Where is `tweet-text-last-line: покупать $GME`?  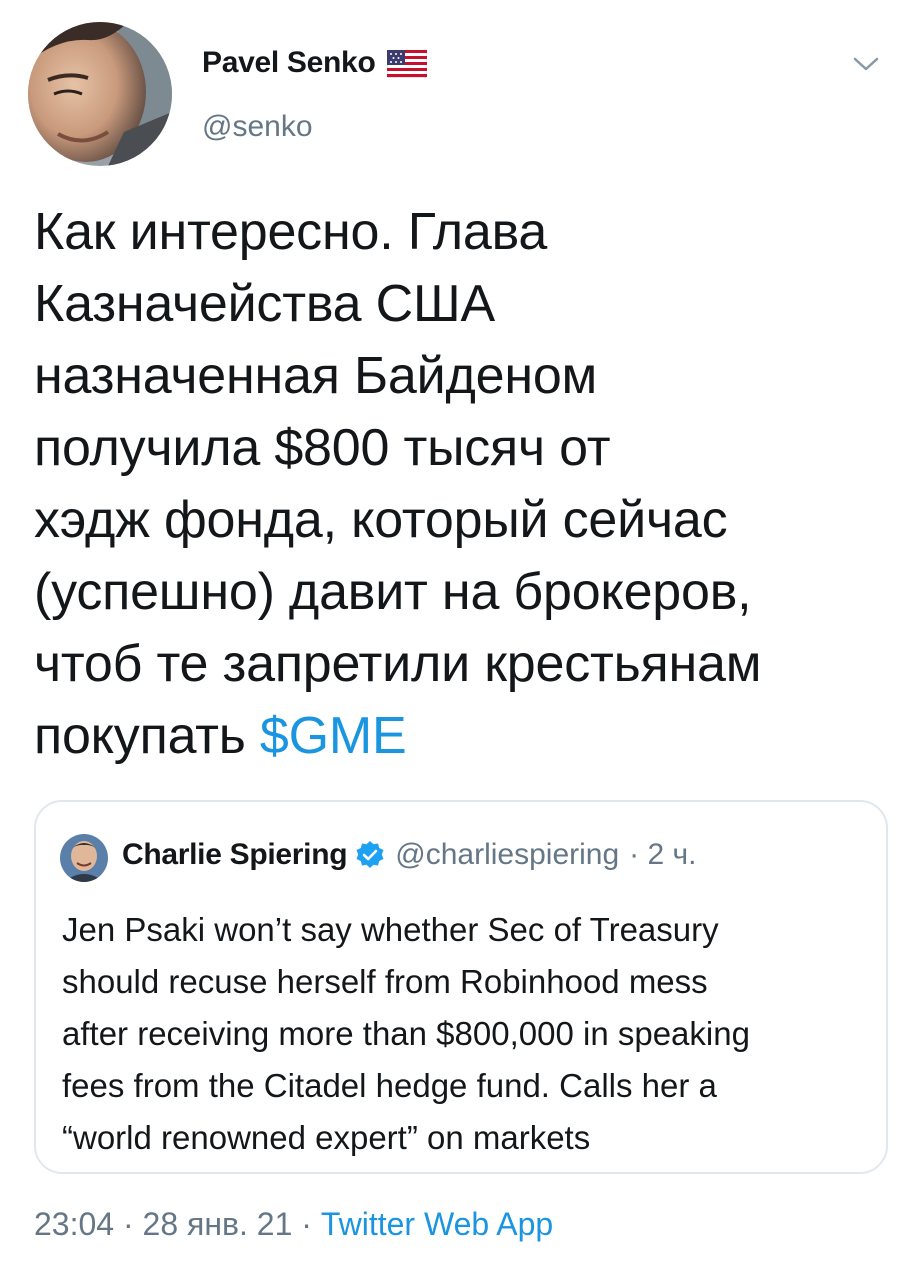
tweet-text-last-line: покупать $GME is located at coordinates (464, 736).